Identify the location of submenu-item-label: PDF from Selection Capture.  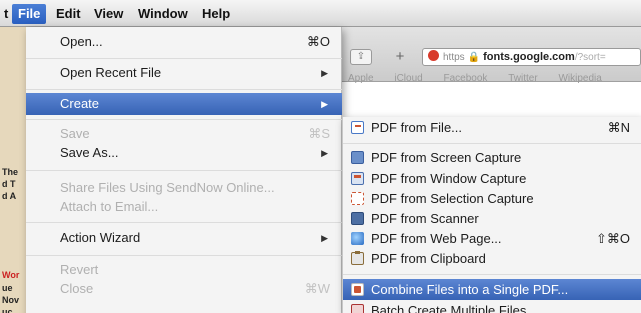
(452, 198).